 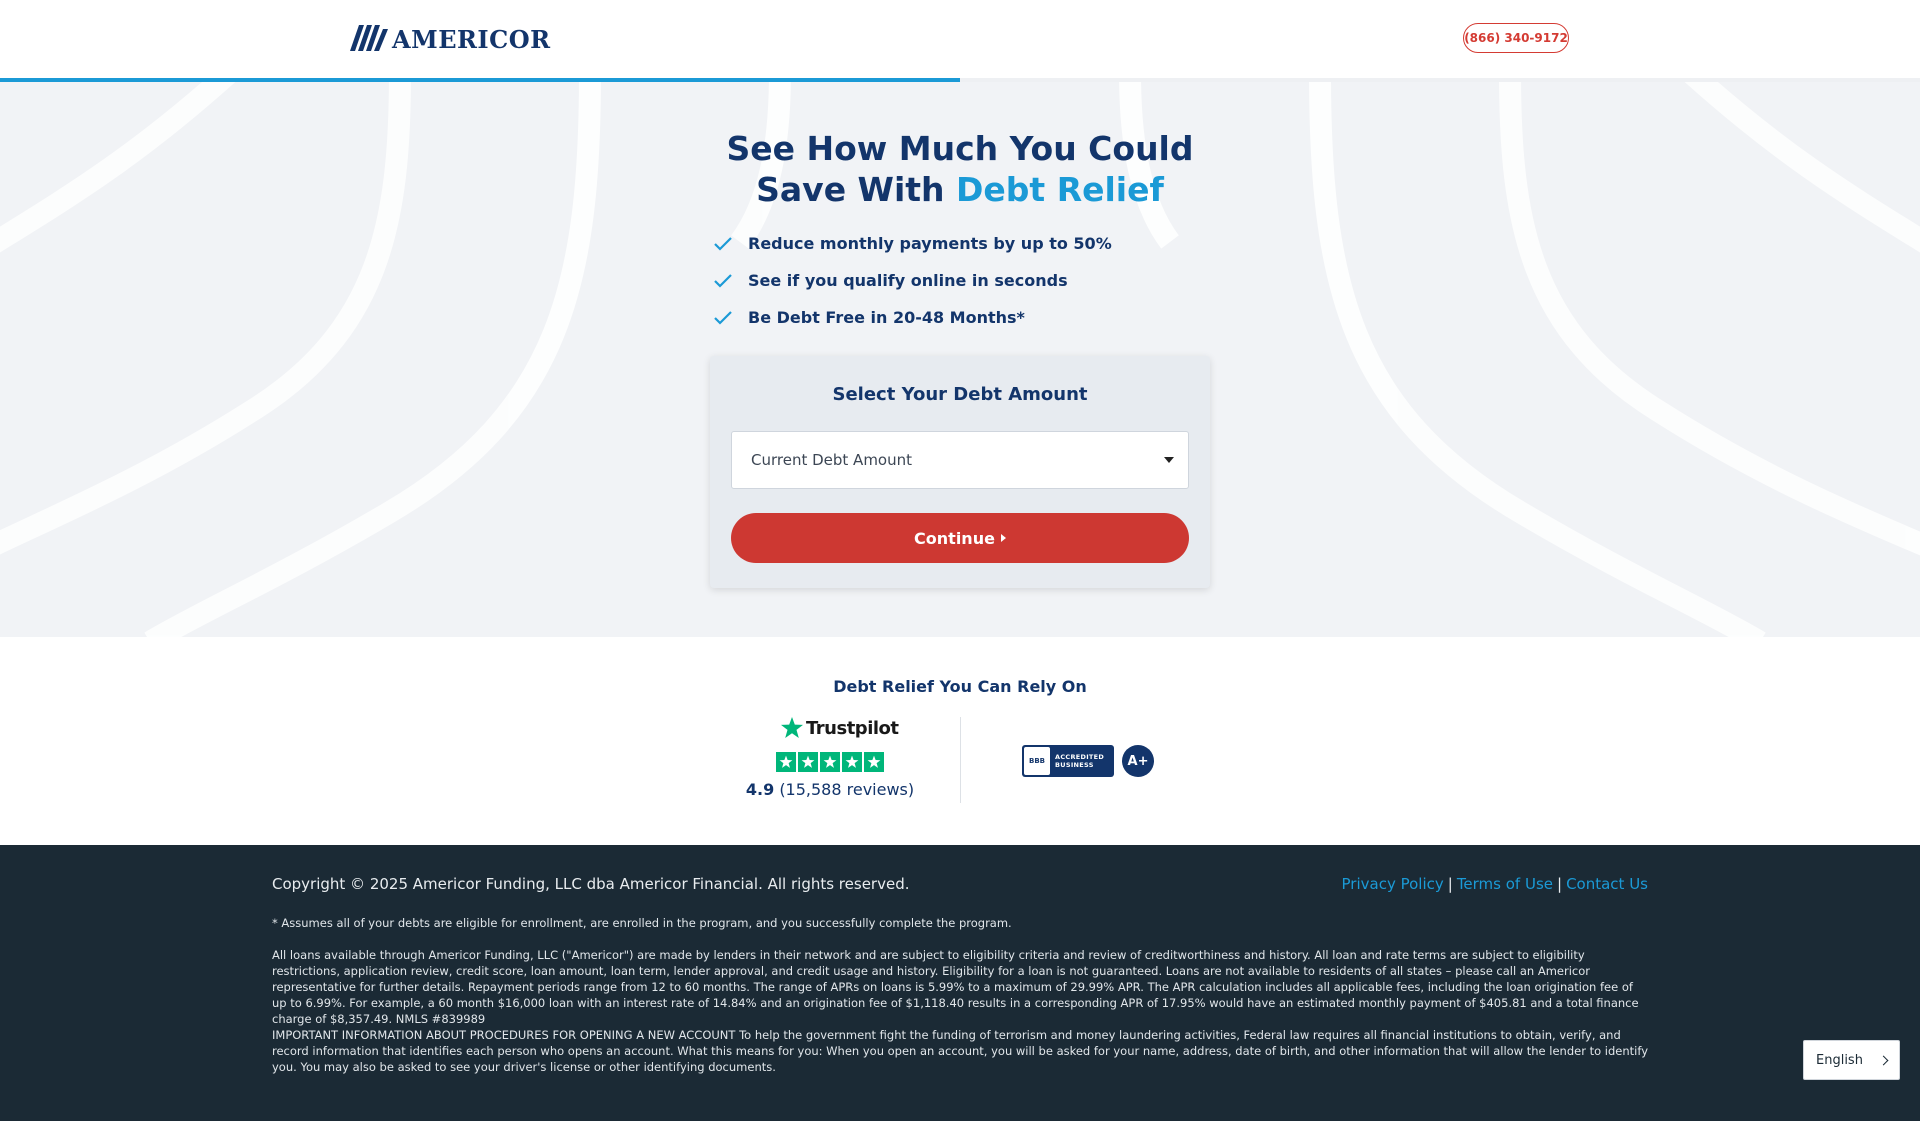 What do you see at coordinates (954, 538) in the screenshot?
I see `continue-label: Continue` at bounding box center [954, 538].